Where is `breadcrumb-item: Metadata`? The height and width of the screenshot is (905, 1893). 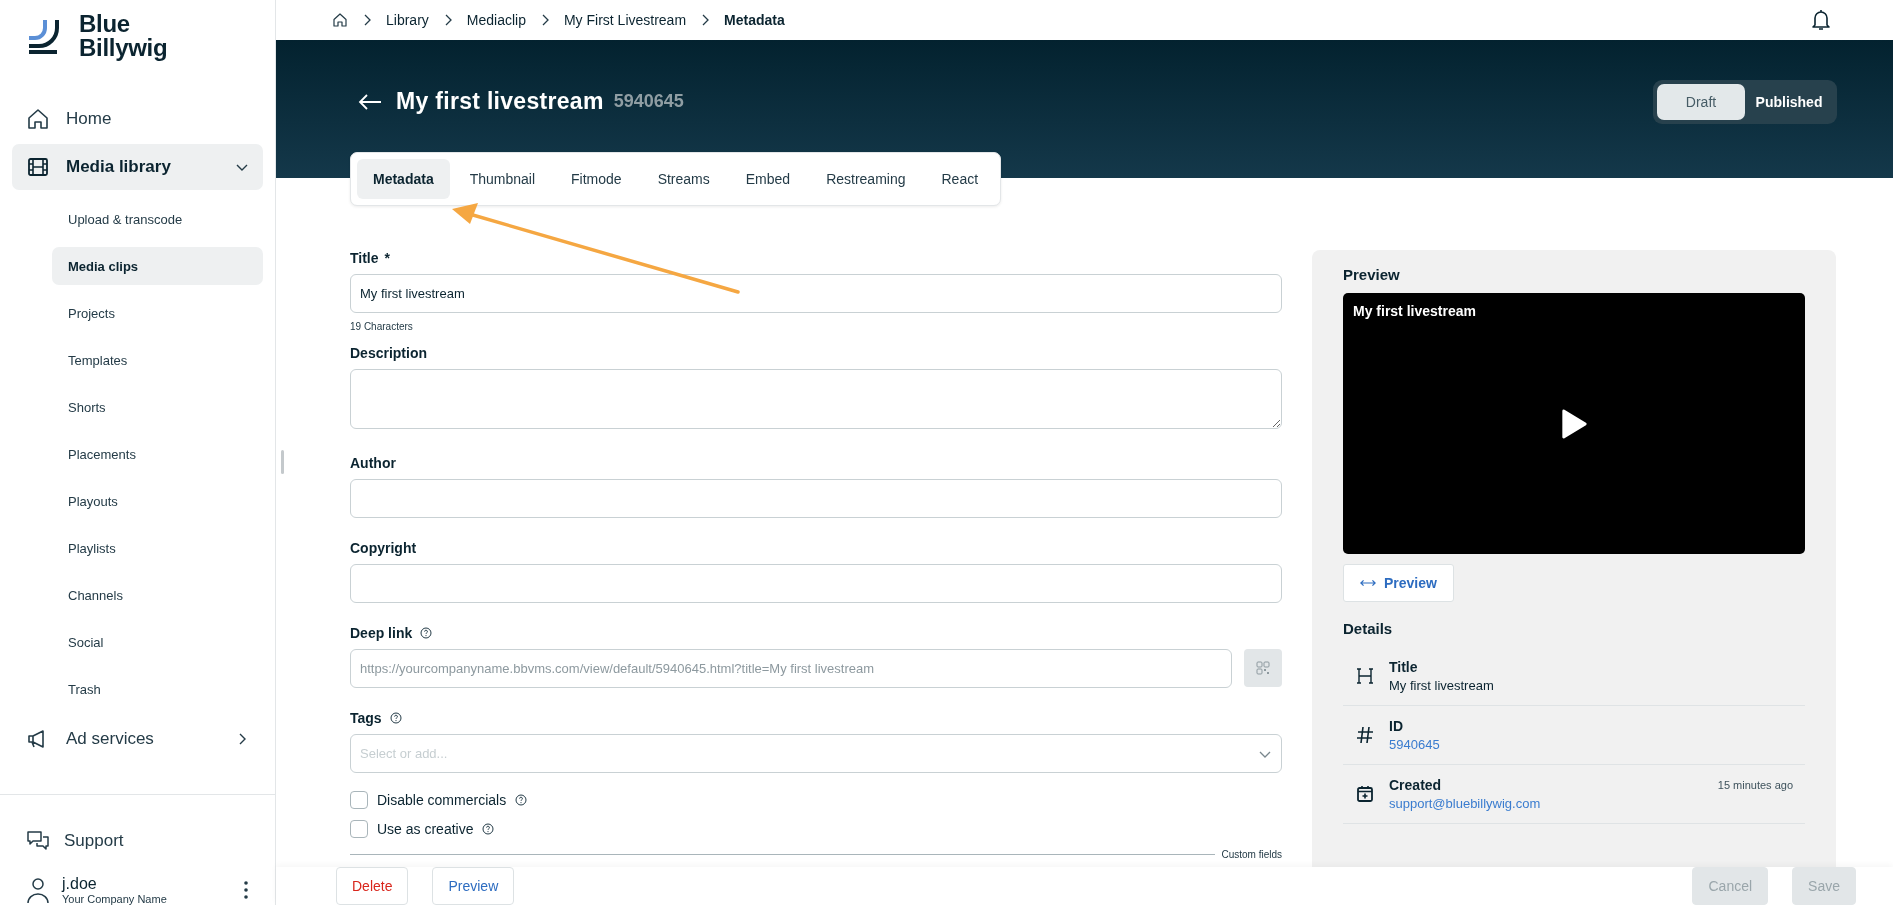
breadcrumb-item: Metadata is located at coordinates (754, 20).